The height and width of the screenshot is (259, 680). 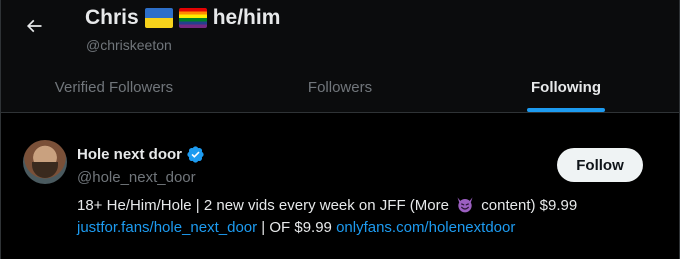 What do you see at coordinates (130, 154) in the screenshot?
I see `display-name-text: Hole next door` at bounding box center [130, 154].